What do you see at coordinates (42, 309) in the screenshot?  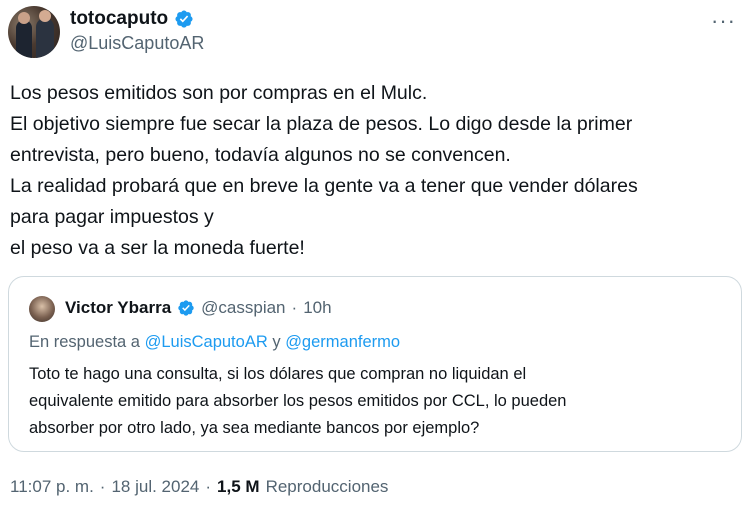 I see `quoted-author-avatar` at bounding box center [42, 309].